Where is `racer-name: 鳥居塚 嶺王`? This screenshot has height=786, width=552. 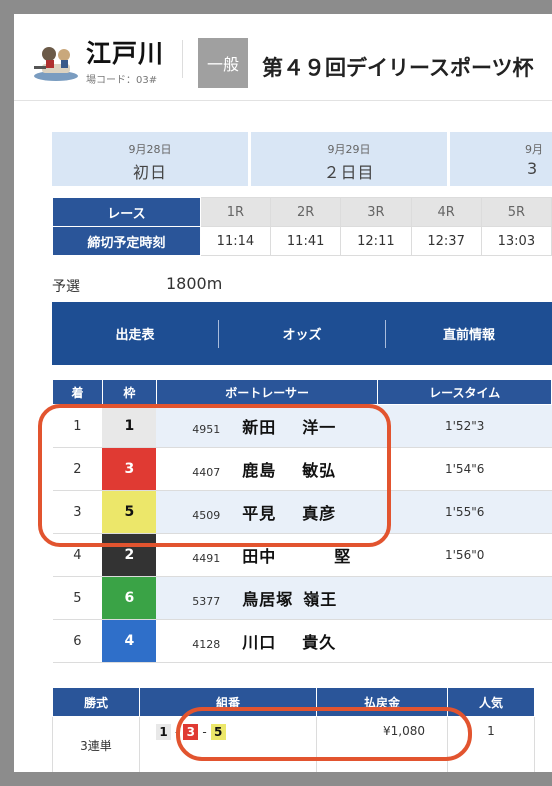
racer-name: 鳥居塚 嶺王 is located at coordinates (289, 598).